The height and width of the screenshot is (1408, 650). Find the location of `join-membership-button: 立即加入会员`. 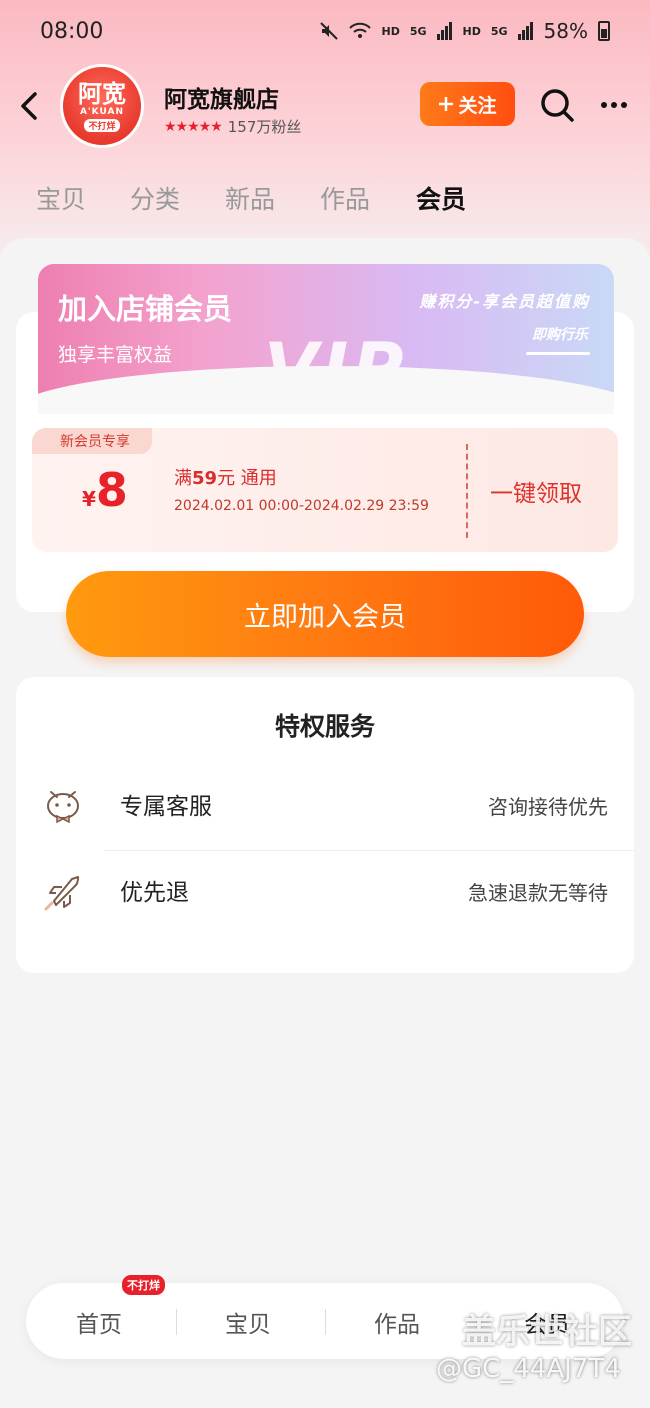

join-membership-button: 立即加入会员 is located at coordinates (325, 614).